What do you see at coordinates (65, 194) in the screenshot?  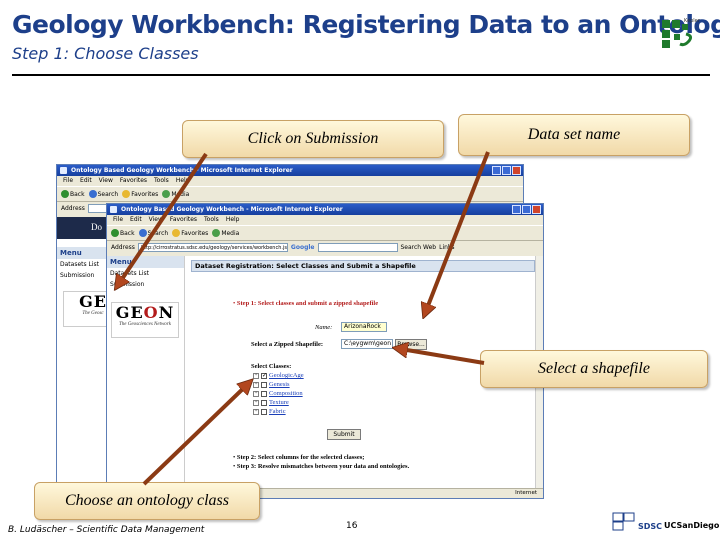 I see `back-arrow-icon` at bounding box center [65, 194].